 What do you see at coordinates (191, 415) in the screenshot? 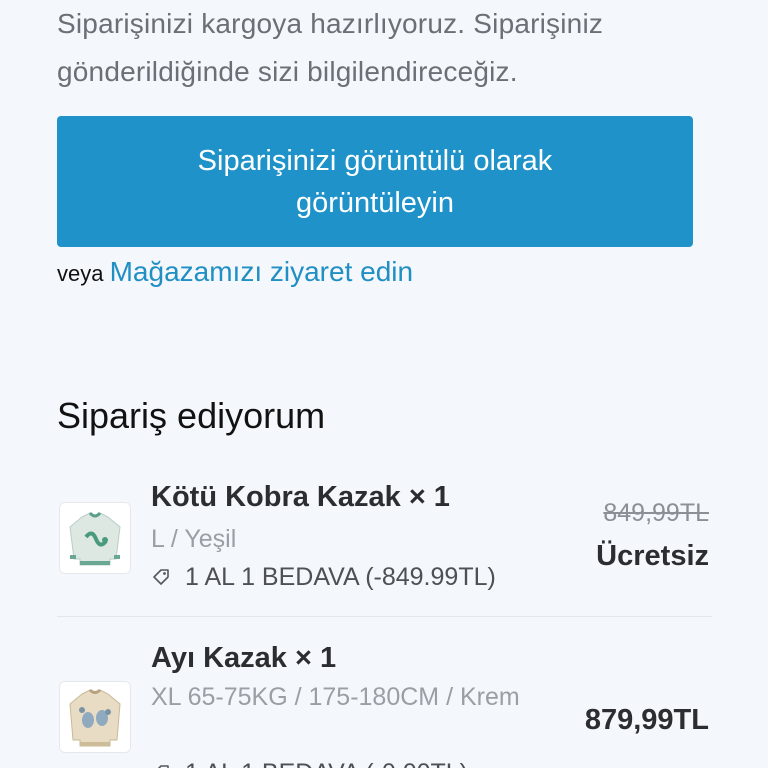
I see `order-summary-title: Sipariş ediyorum` at bounding box center [191, 415].